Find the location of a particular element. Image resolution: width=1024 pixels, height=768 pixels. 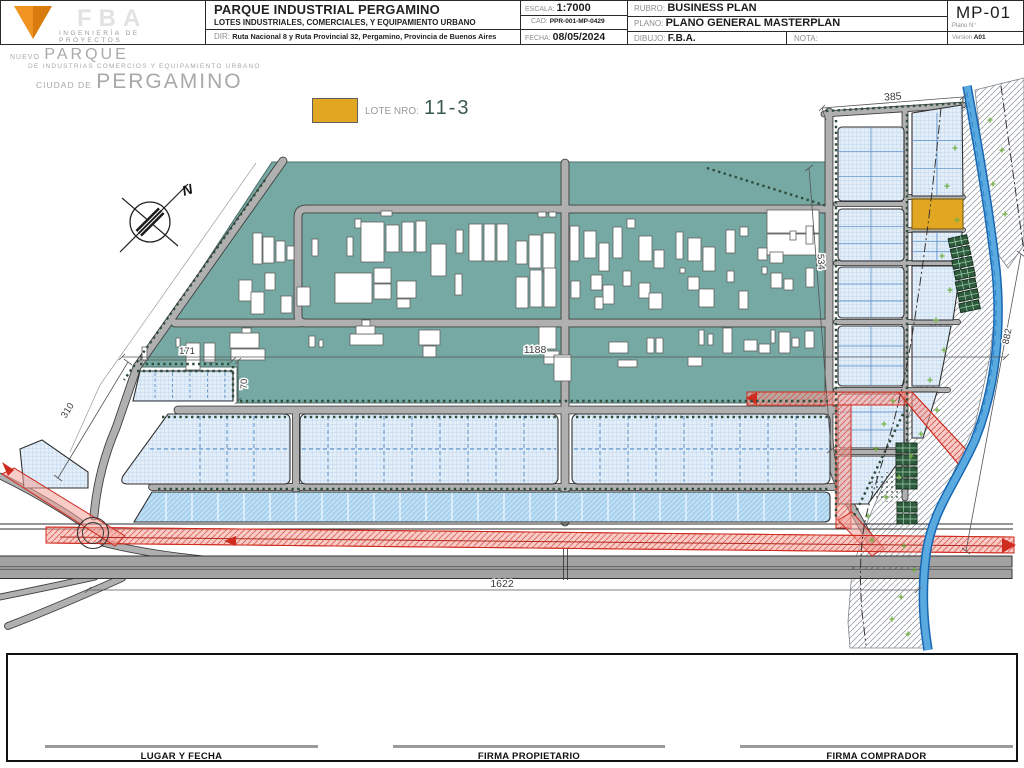

dim-385: 385 is located at coordinates (893, 96).